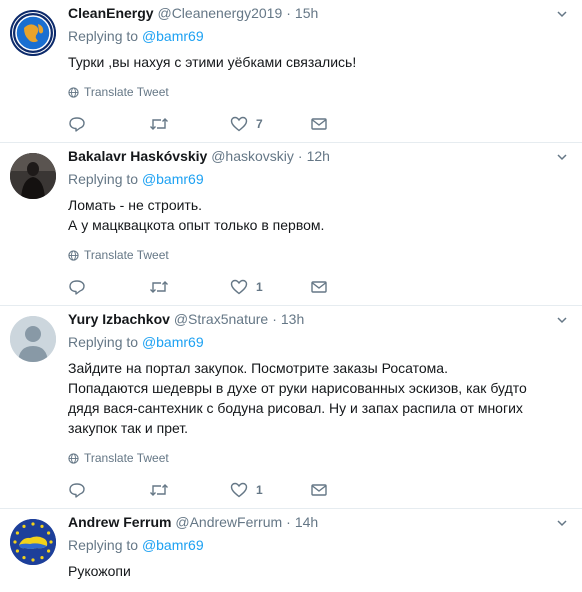 The width and height of the screenshot is (582, 592). Describe the element at coordinates (137, 156) in the screenshot. I see `display-name: Bakalavr Haskóvskiy` at that location.